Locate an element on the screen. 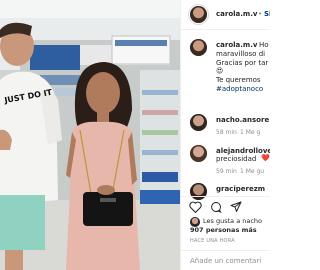 Image resolution: width=320 pixels, height=270 pixels. caption-line-4: Te queremos is located at coordinates (238, 80).